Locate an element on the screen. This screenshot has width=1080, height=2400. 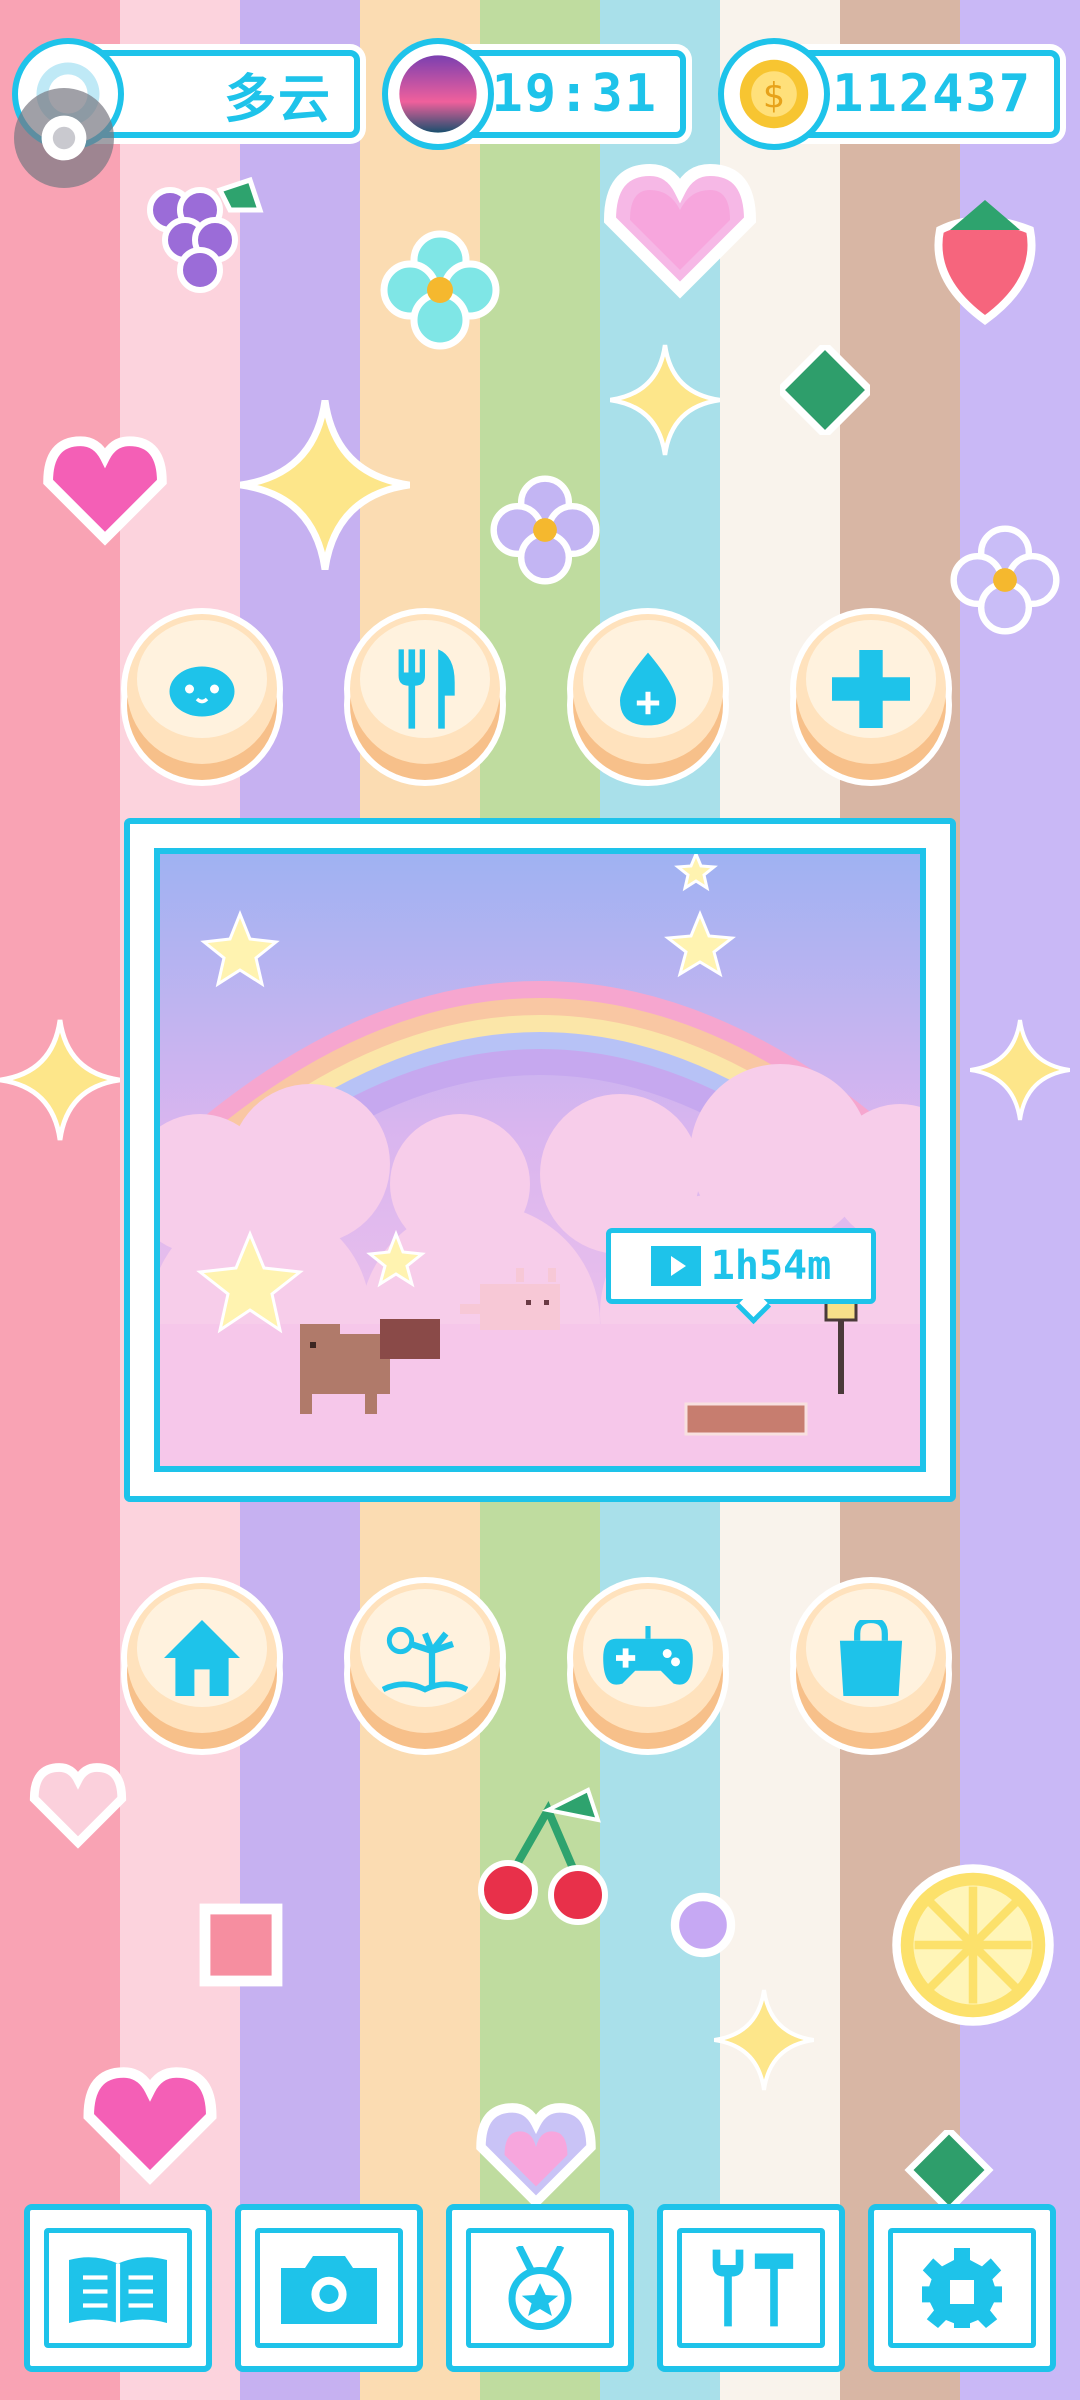
play-game-button is located at coordinates (648, 1658).